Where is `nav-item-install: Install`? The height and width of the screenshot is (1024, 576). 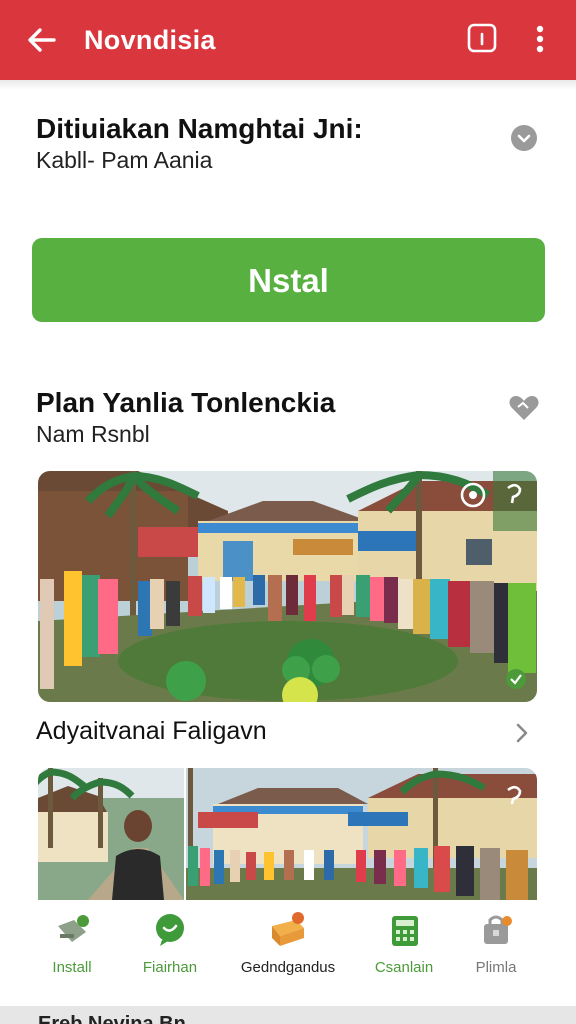 nav-item-install: Install is located at coordinates (72, 944).